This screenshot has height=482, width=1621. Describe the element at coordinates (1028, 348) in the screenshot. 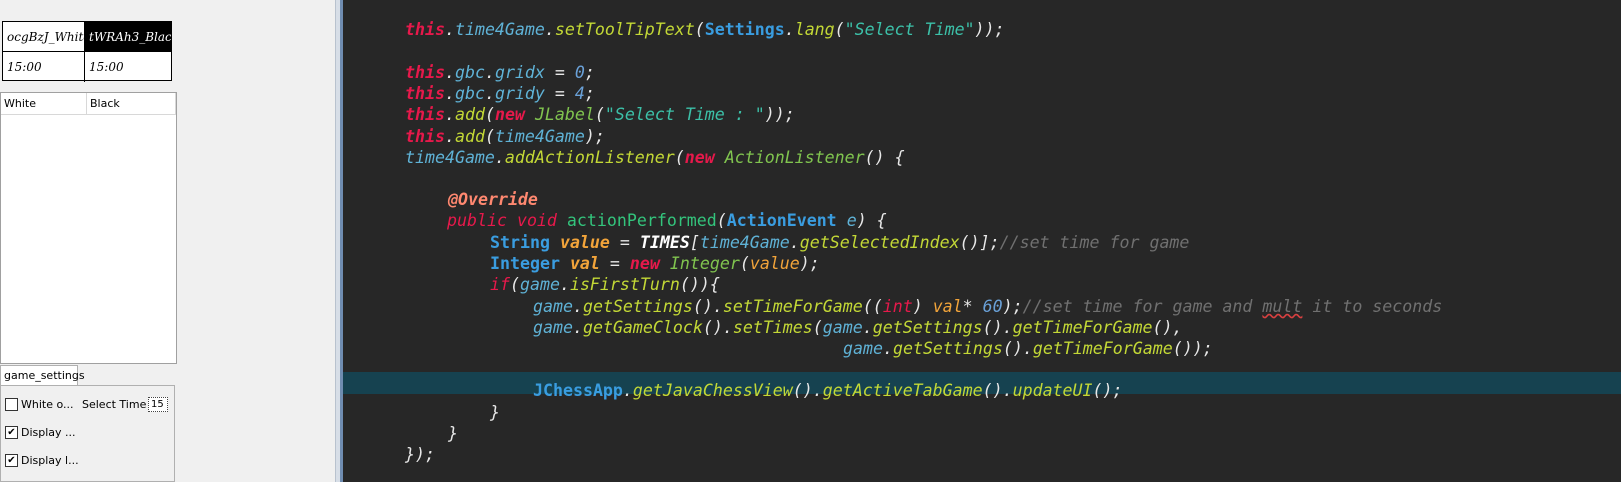

I see `code-line: game.getSettings().getTimeForGame());` at that location.